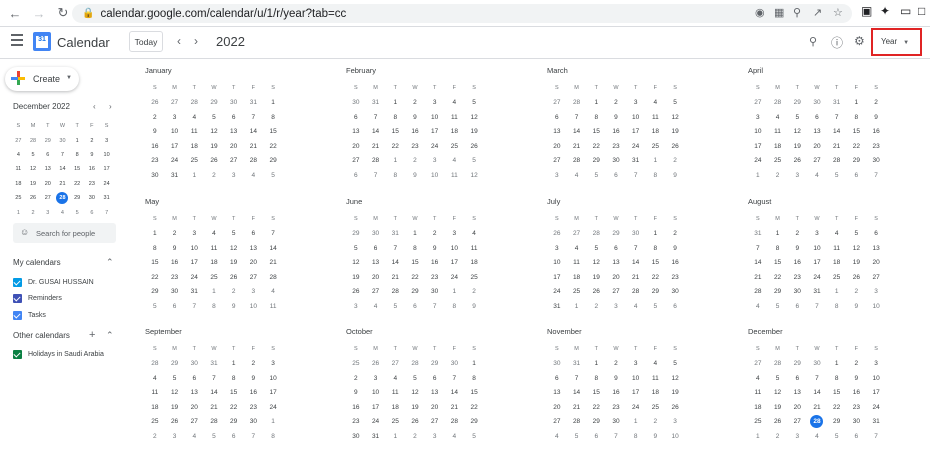 The image size is (930, 460). Describe the element at coordinates (77, 184) in the screenshot. I see `mini-day: 22` at that location.